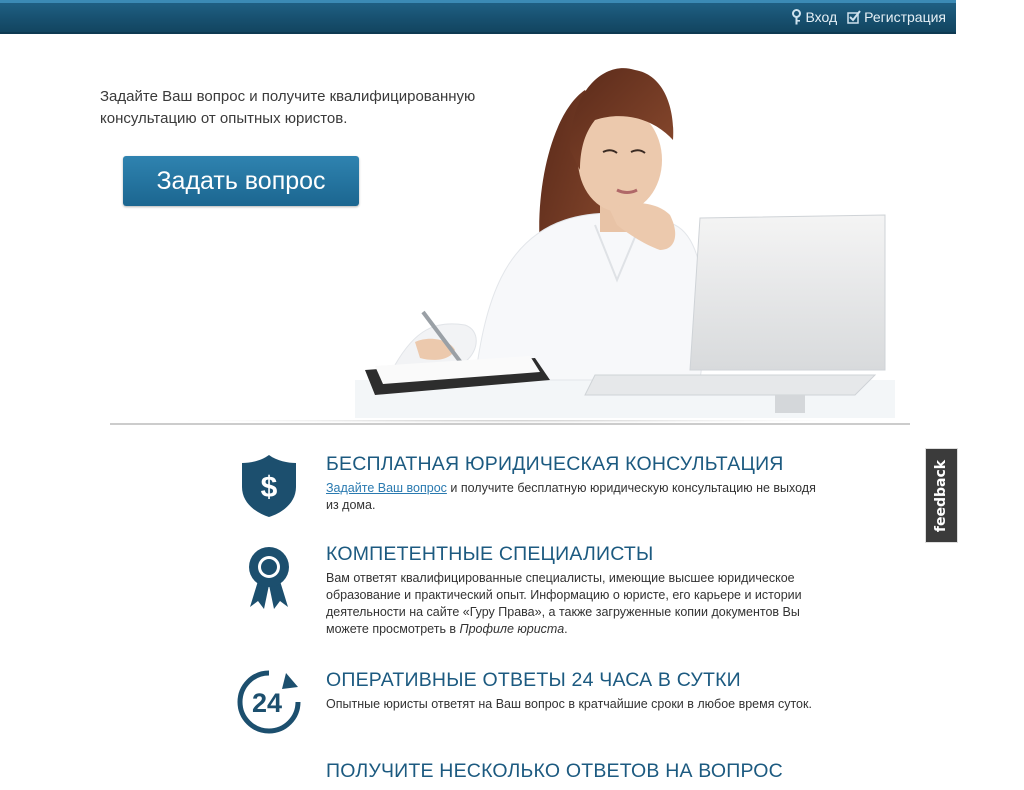  I want to click on feature-title: БЕСПЛАТНАЯ ЮРИДИЧЕСКАЯ КОНСУЛЬТАЦИЯ, so click(555, 464).